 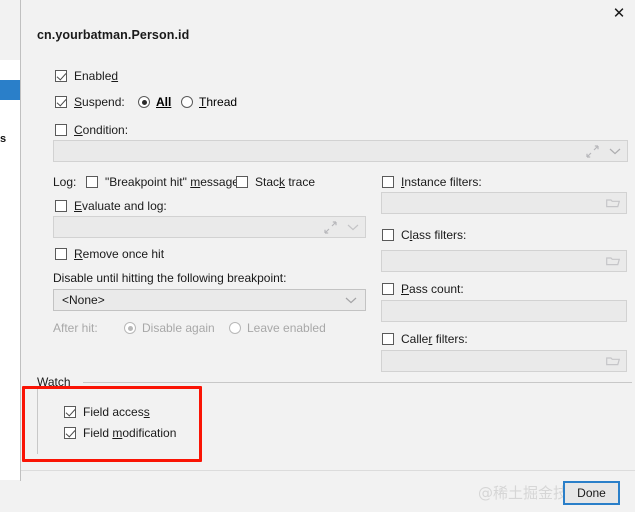 I want to click on suspend-thread-radio-row: Thread, so click(x=209, y=102).